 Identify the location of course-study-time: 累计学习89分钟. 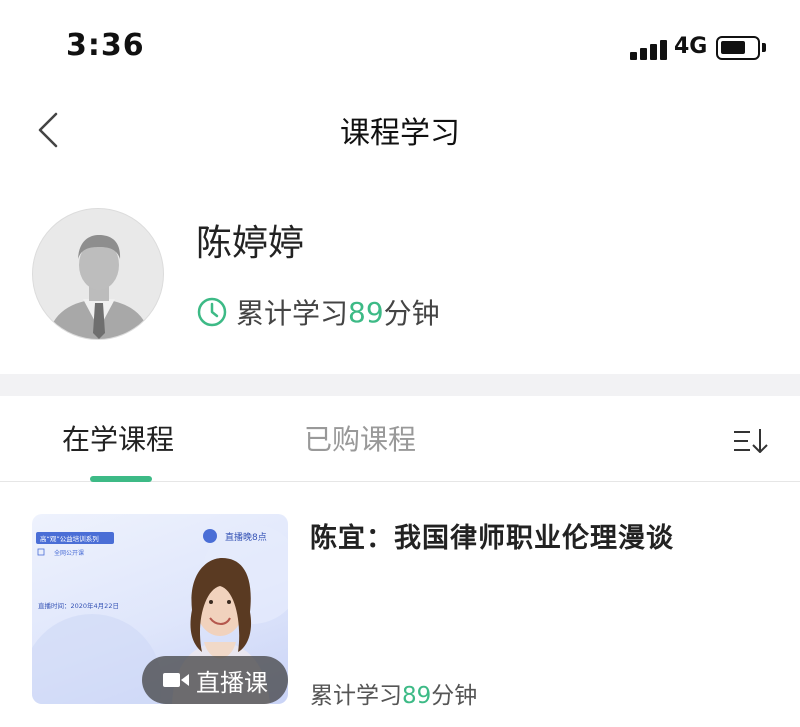
(393, 693).